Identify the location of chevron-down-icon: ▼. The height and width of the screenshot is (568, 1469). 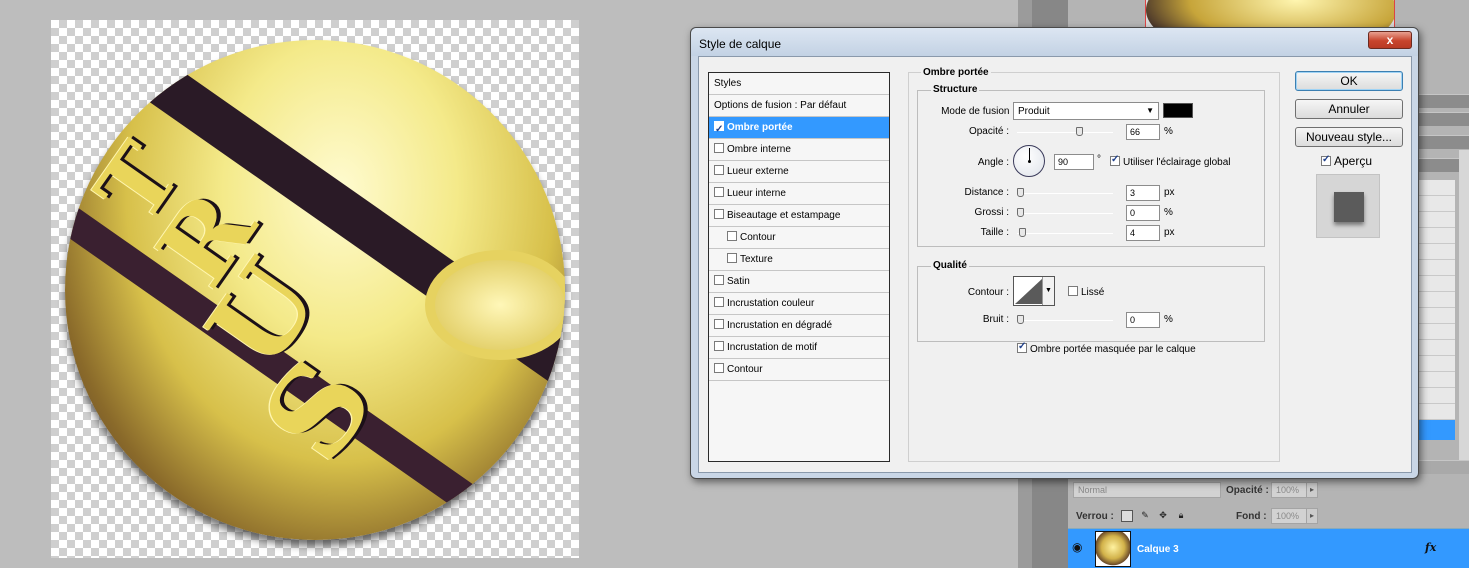
(1150, 110).